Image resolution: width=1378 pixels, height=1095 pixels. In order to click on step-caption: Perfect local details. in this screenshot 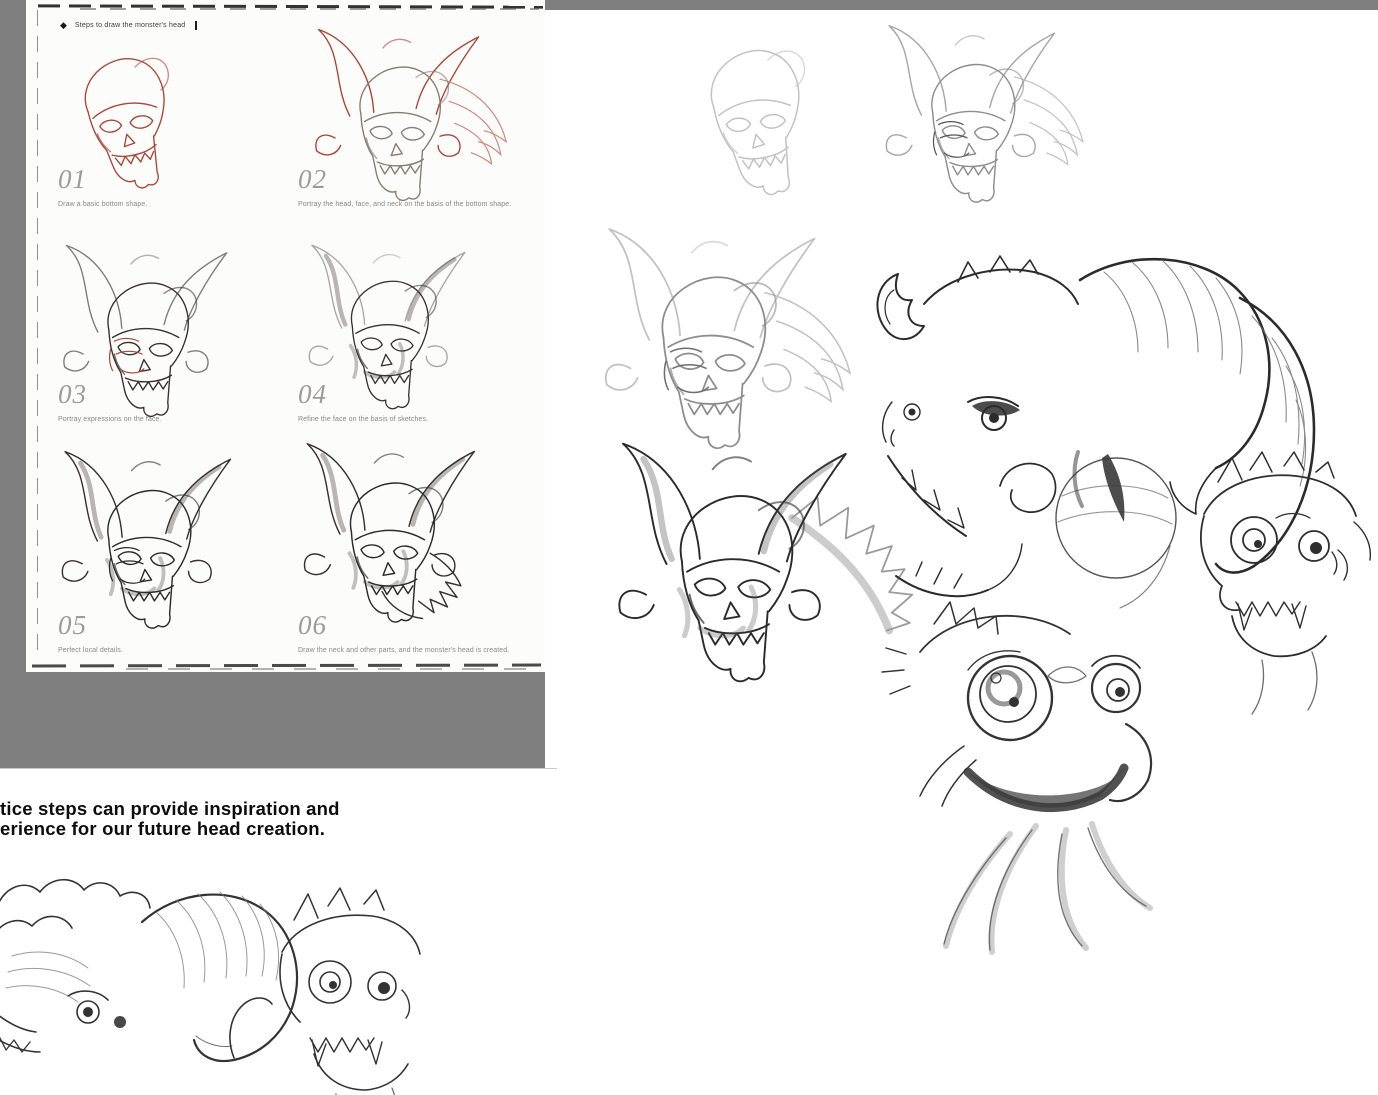, I will do `click(90, 650)`.